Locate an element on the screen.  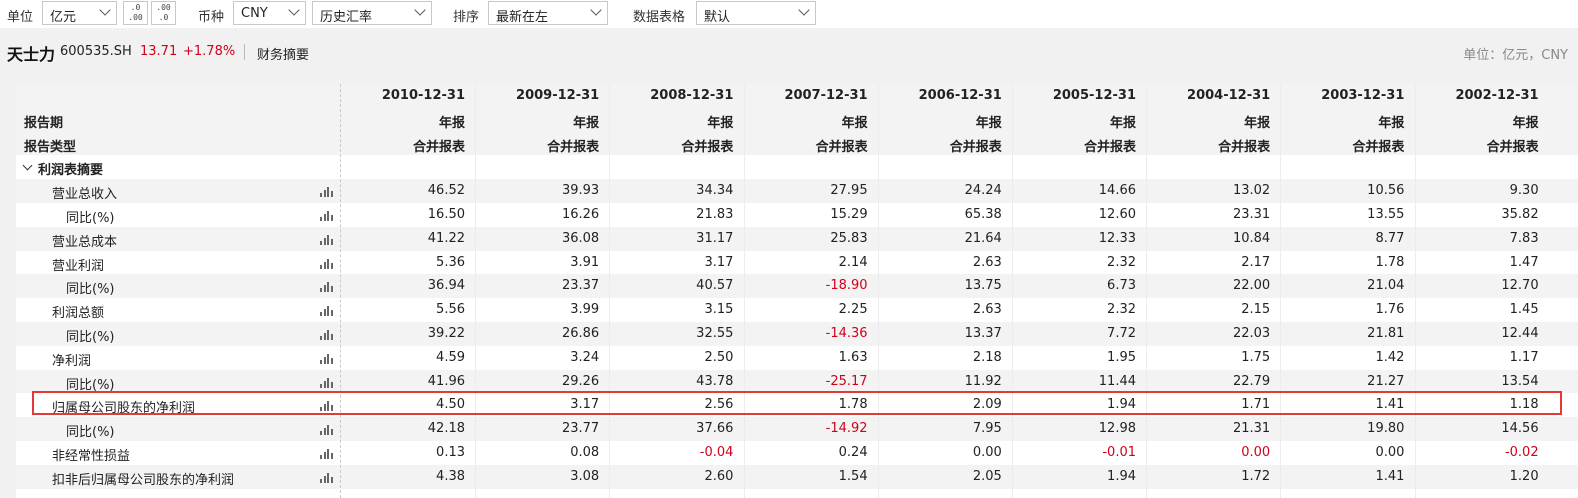
table-cell: -0.01 is located at coordinates (1119, 452).